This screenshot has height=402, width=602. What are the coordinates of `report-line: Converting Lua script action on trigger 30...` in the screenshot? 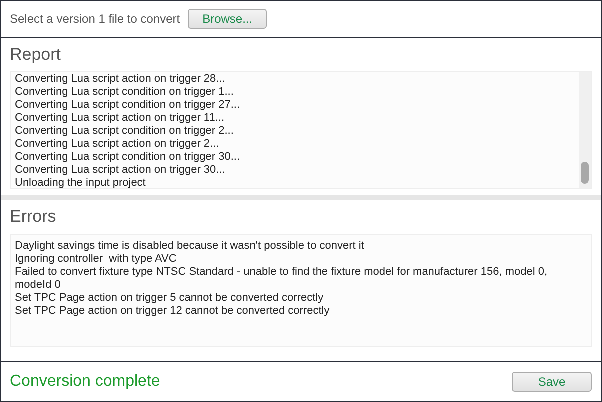 It's located at (120, 170).